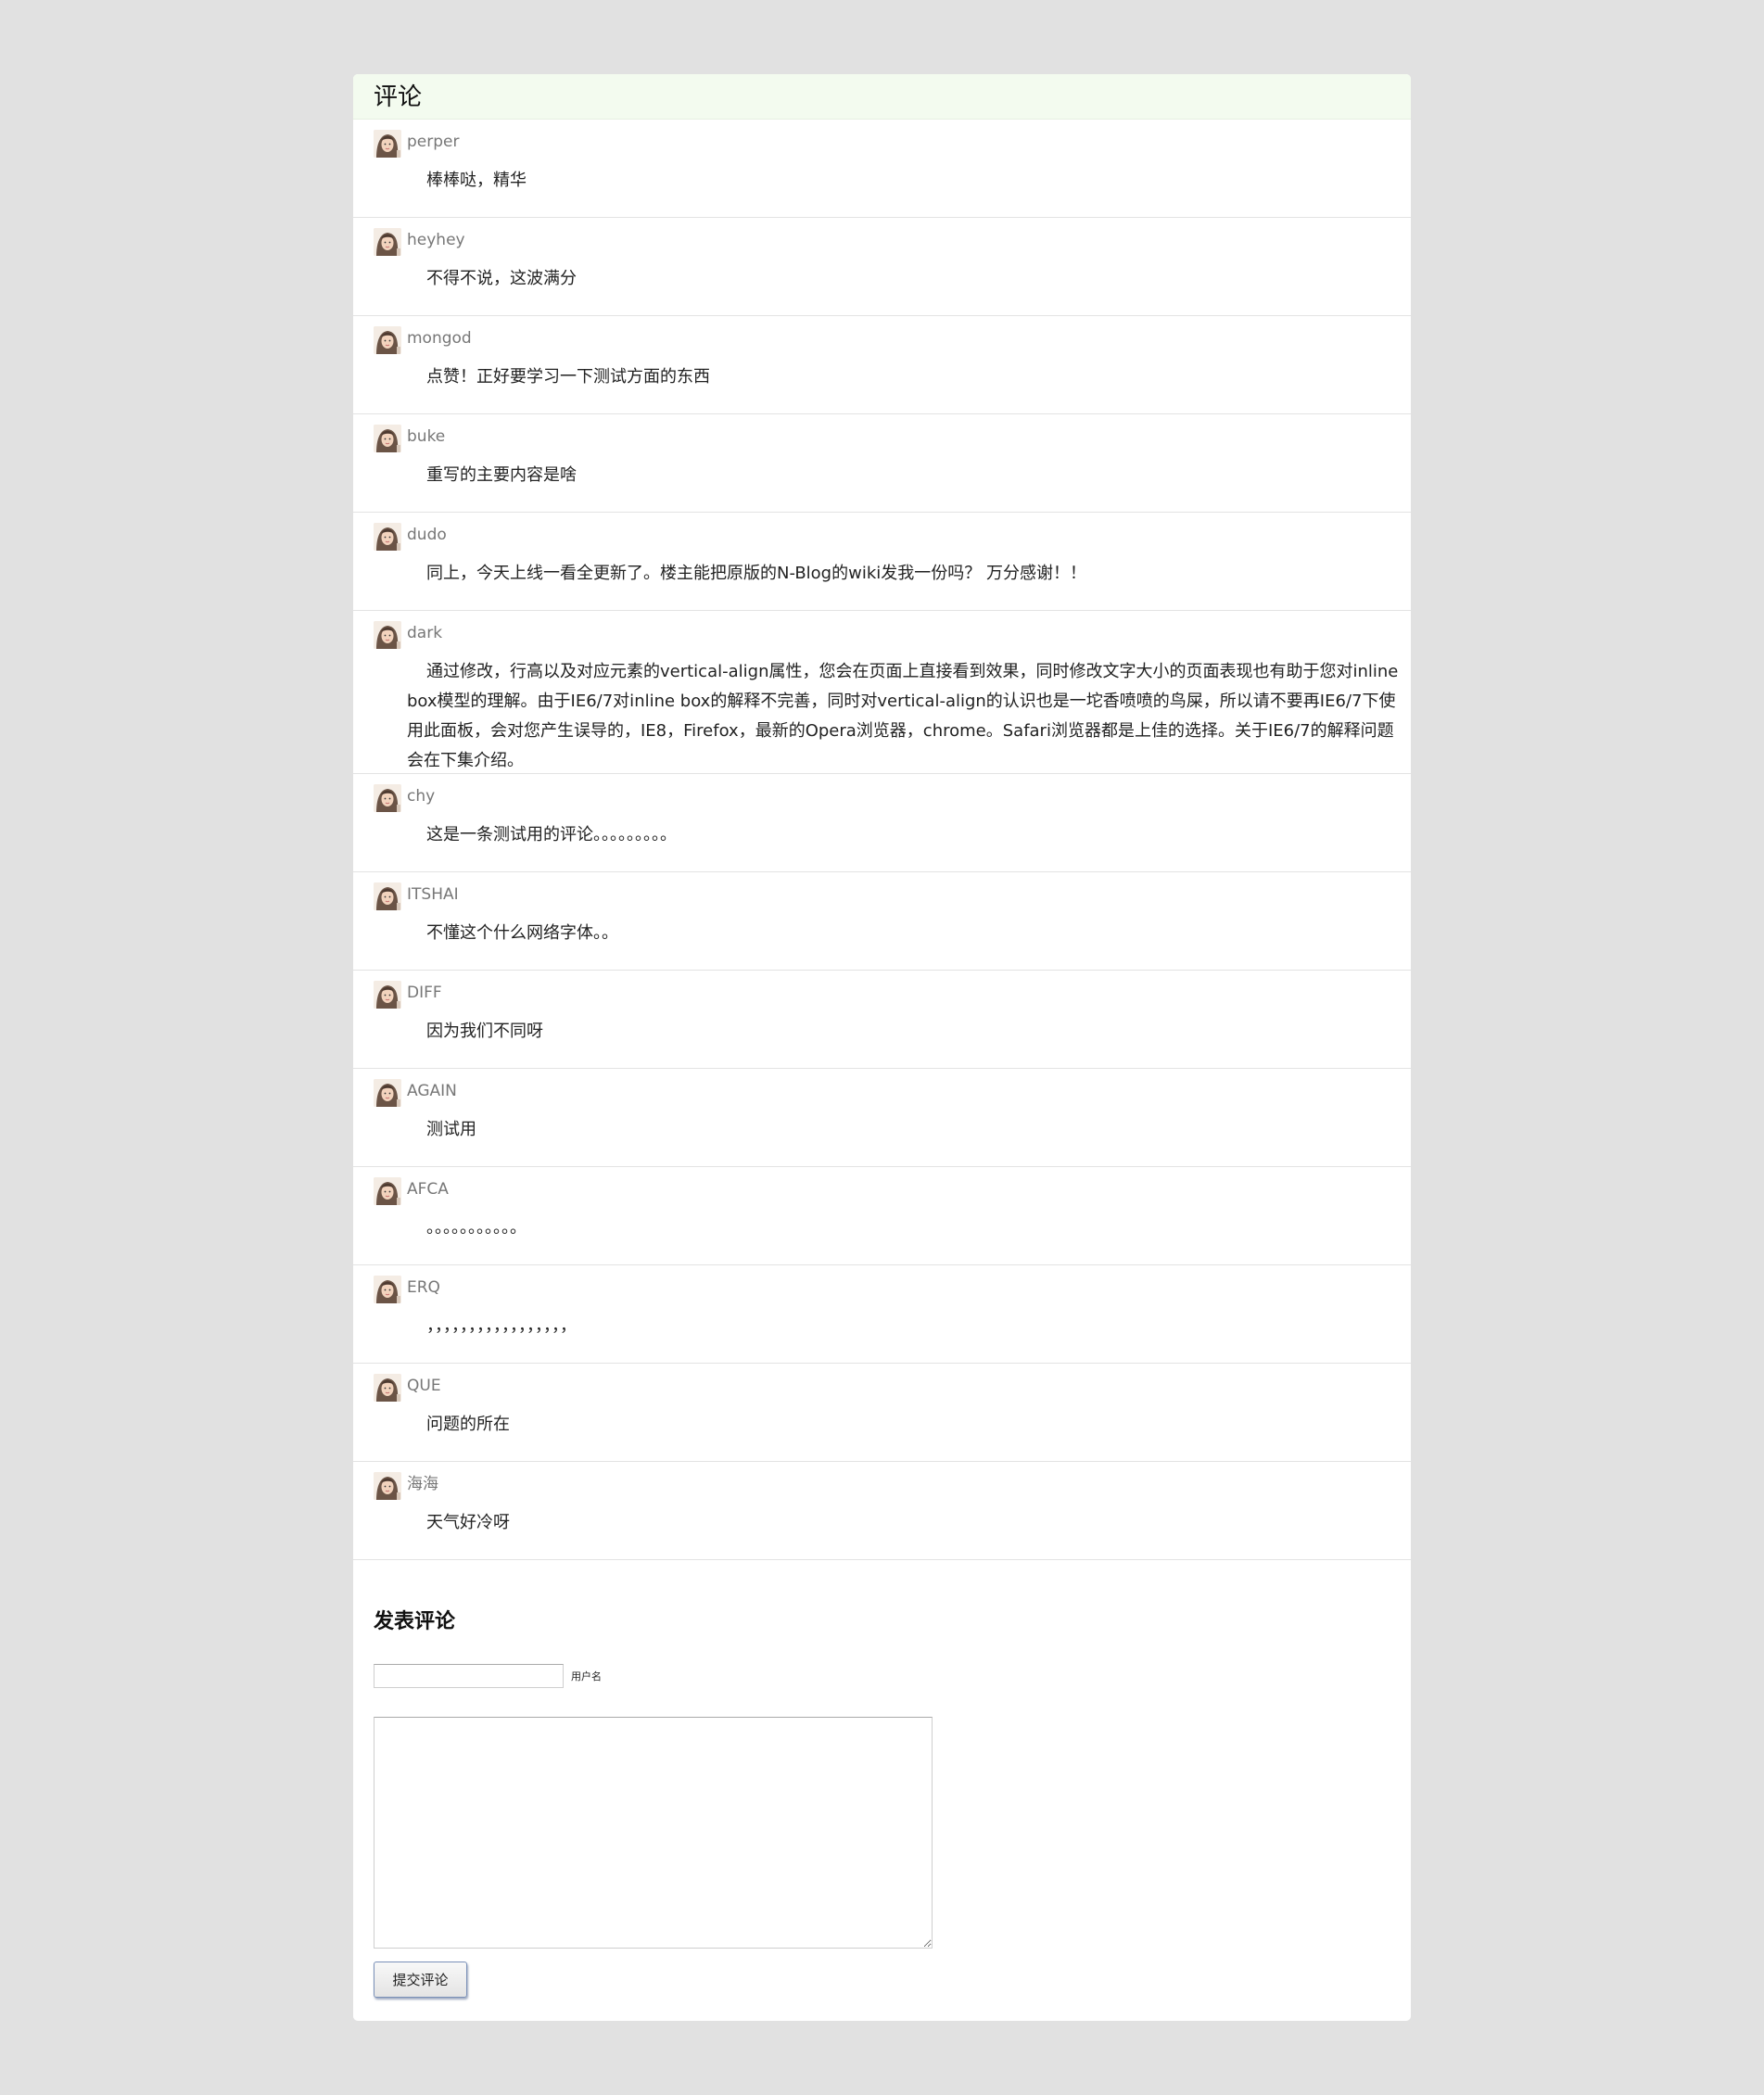 Image resolution: width=1764 pixels, height=2095 pixels. What do you see at coordinates (425, 993) in the screenshot?
I see `comment-author: DIFF` at bounding box center [425, 993].